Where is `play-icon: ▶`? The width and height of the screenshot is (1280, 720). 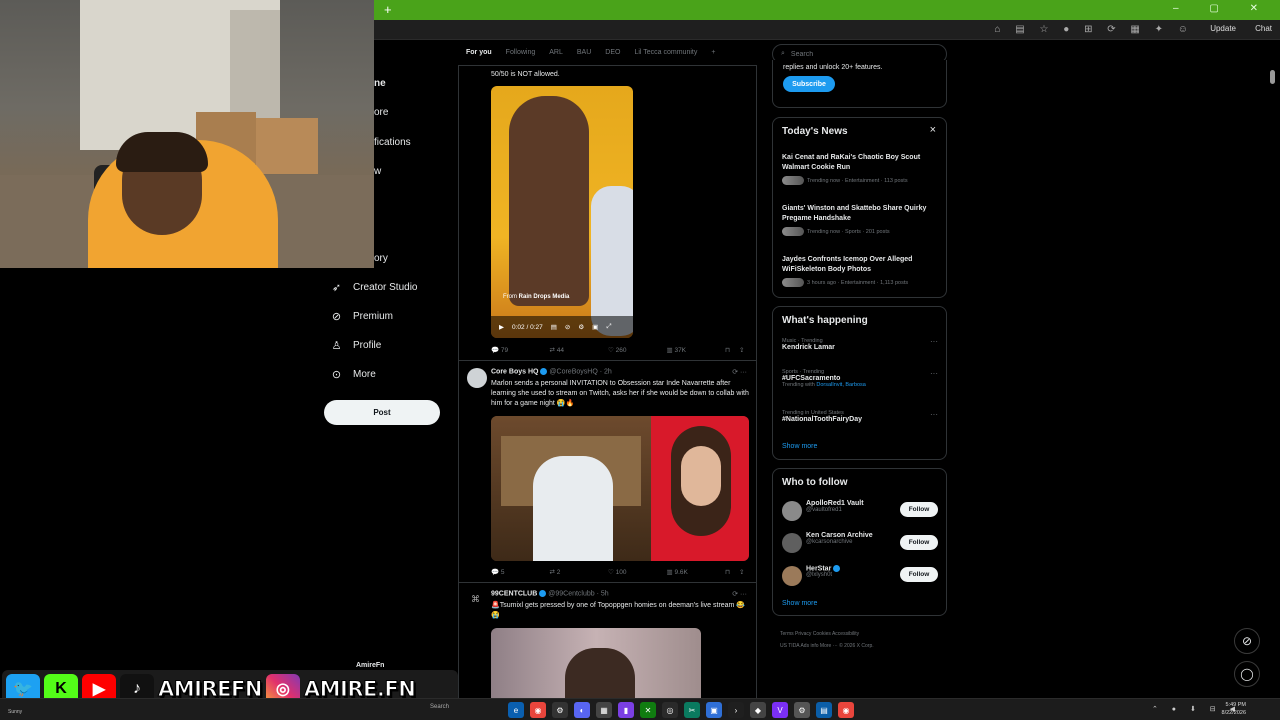
play-icon: ▶ is located at coordinates (501, 327).